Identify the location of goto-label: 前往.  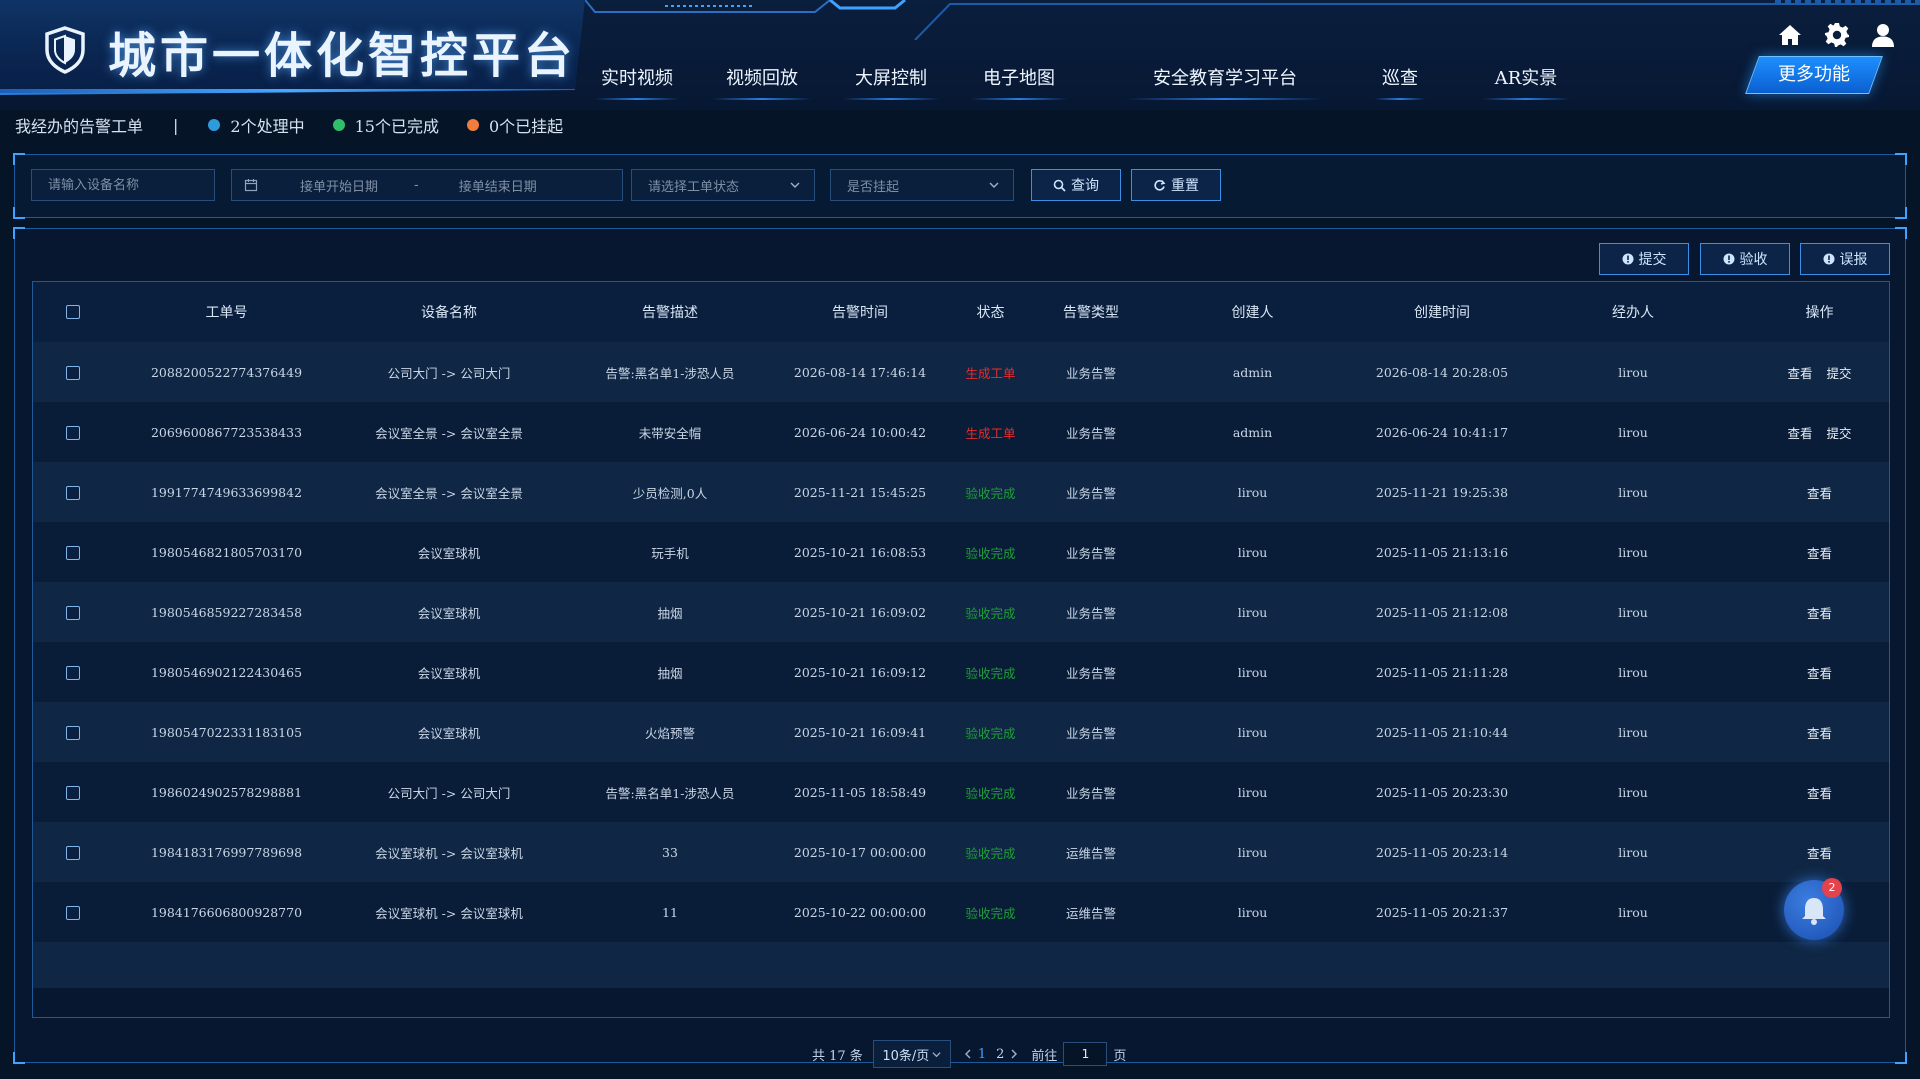
(1044, 1056).